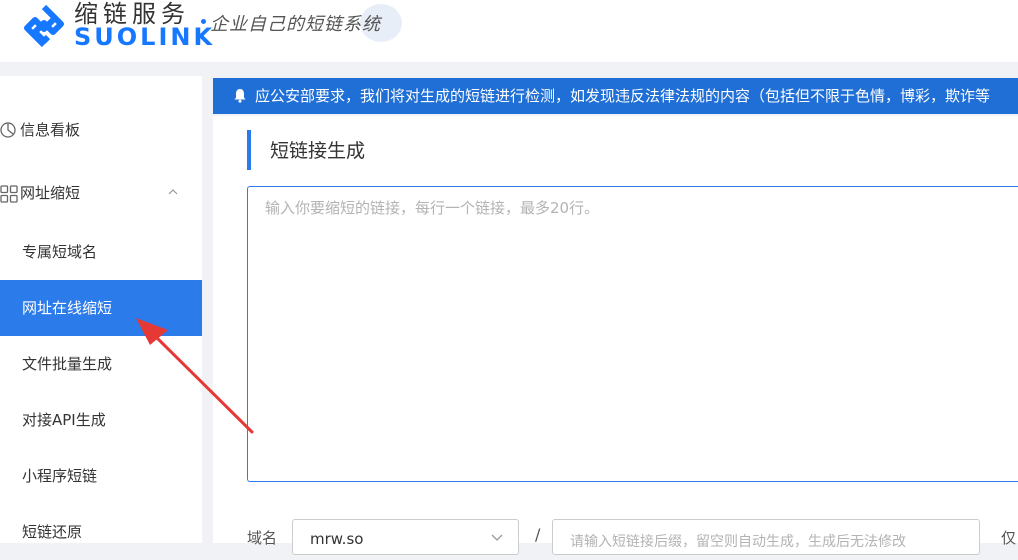 This screenshot has height=560, width=1018. I want to click on sidebar-item-custom-domain: 专属短域名, so click(101, 252).